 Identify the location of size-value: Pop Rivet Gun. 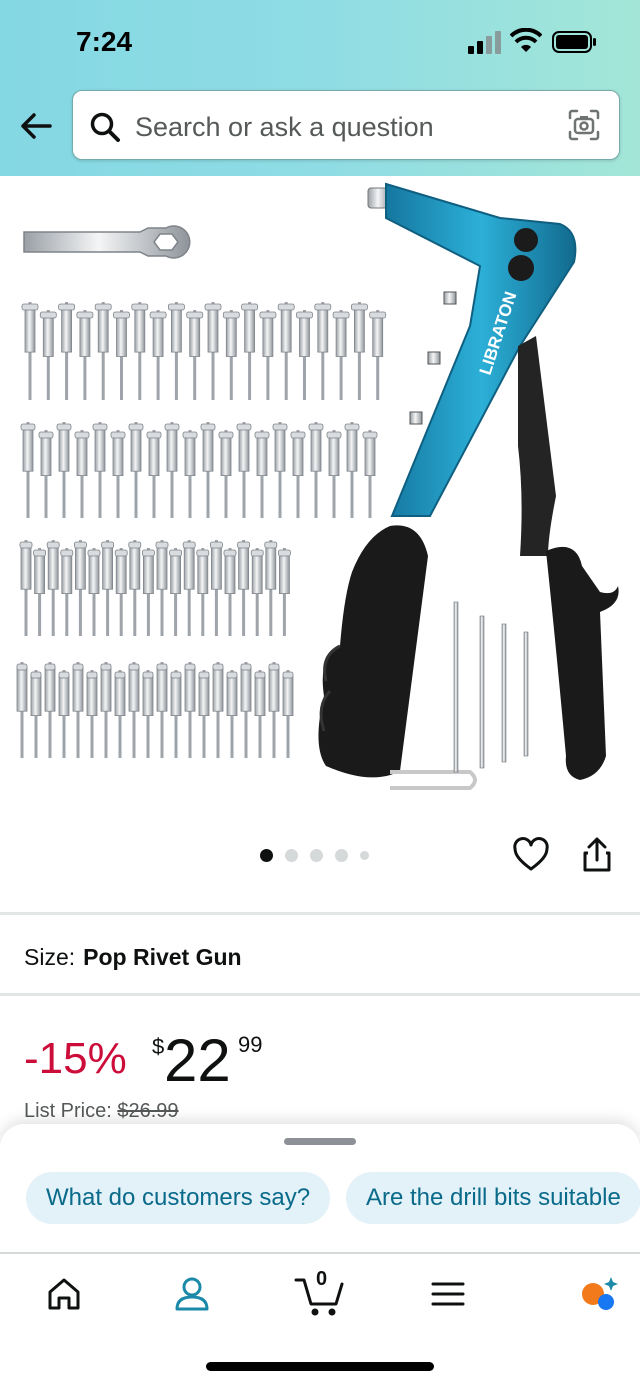
(162, 957).